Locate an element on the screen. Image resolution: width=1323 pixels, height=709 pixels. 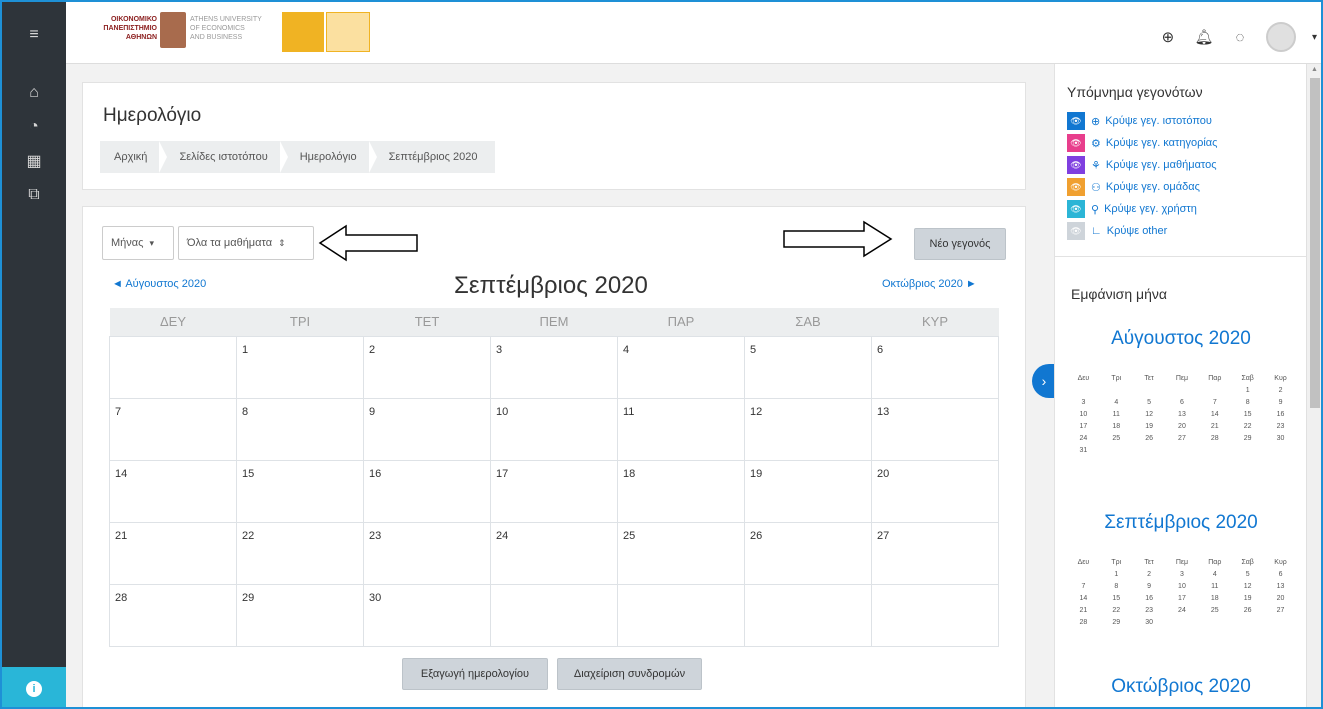
mini-day-cell: 28 is located at coordinates (1214, 438).